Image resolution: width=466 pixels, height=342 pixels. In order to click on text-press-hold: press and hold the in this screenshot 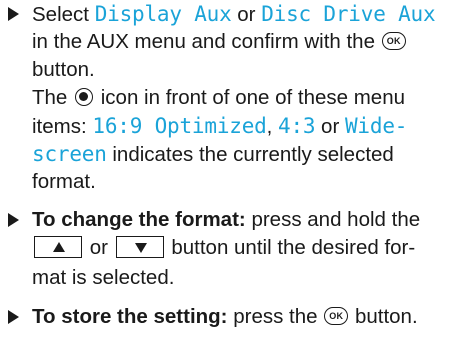, I will do `click(336, 219)`.